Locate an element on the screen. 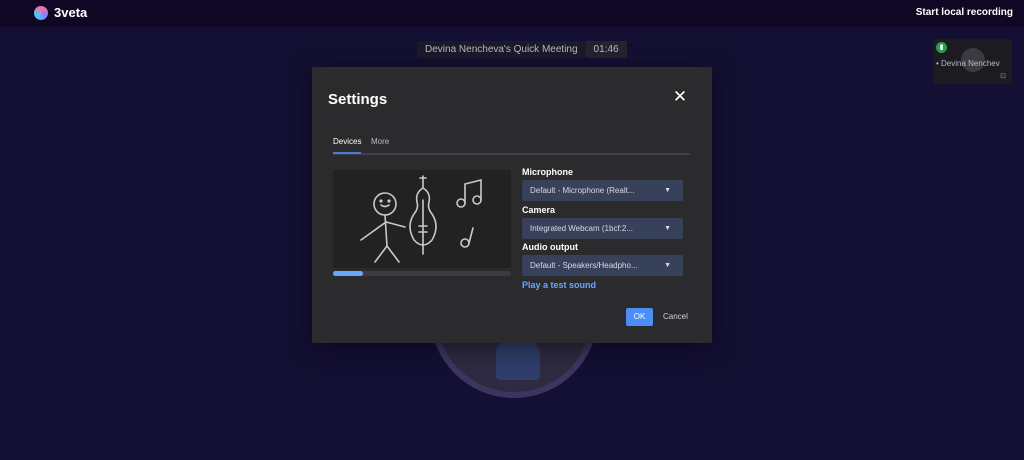 This screenshot has height=460, width=1024. participant-name: • Devina Nenchev is located at coordinates (968, 63).